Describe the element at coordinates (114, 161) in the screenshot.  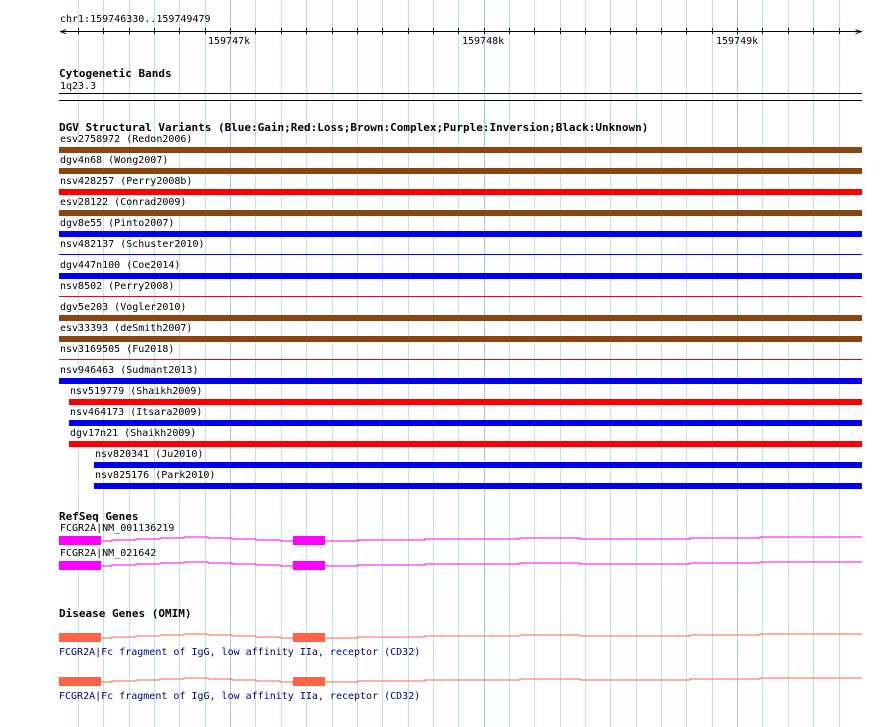
I see `variant-label: dgv4n68 (Wong2007)` at that location.